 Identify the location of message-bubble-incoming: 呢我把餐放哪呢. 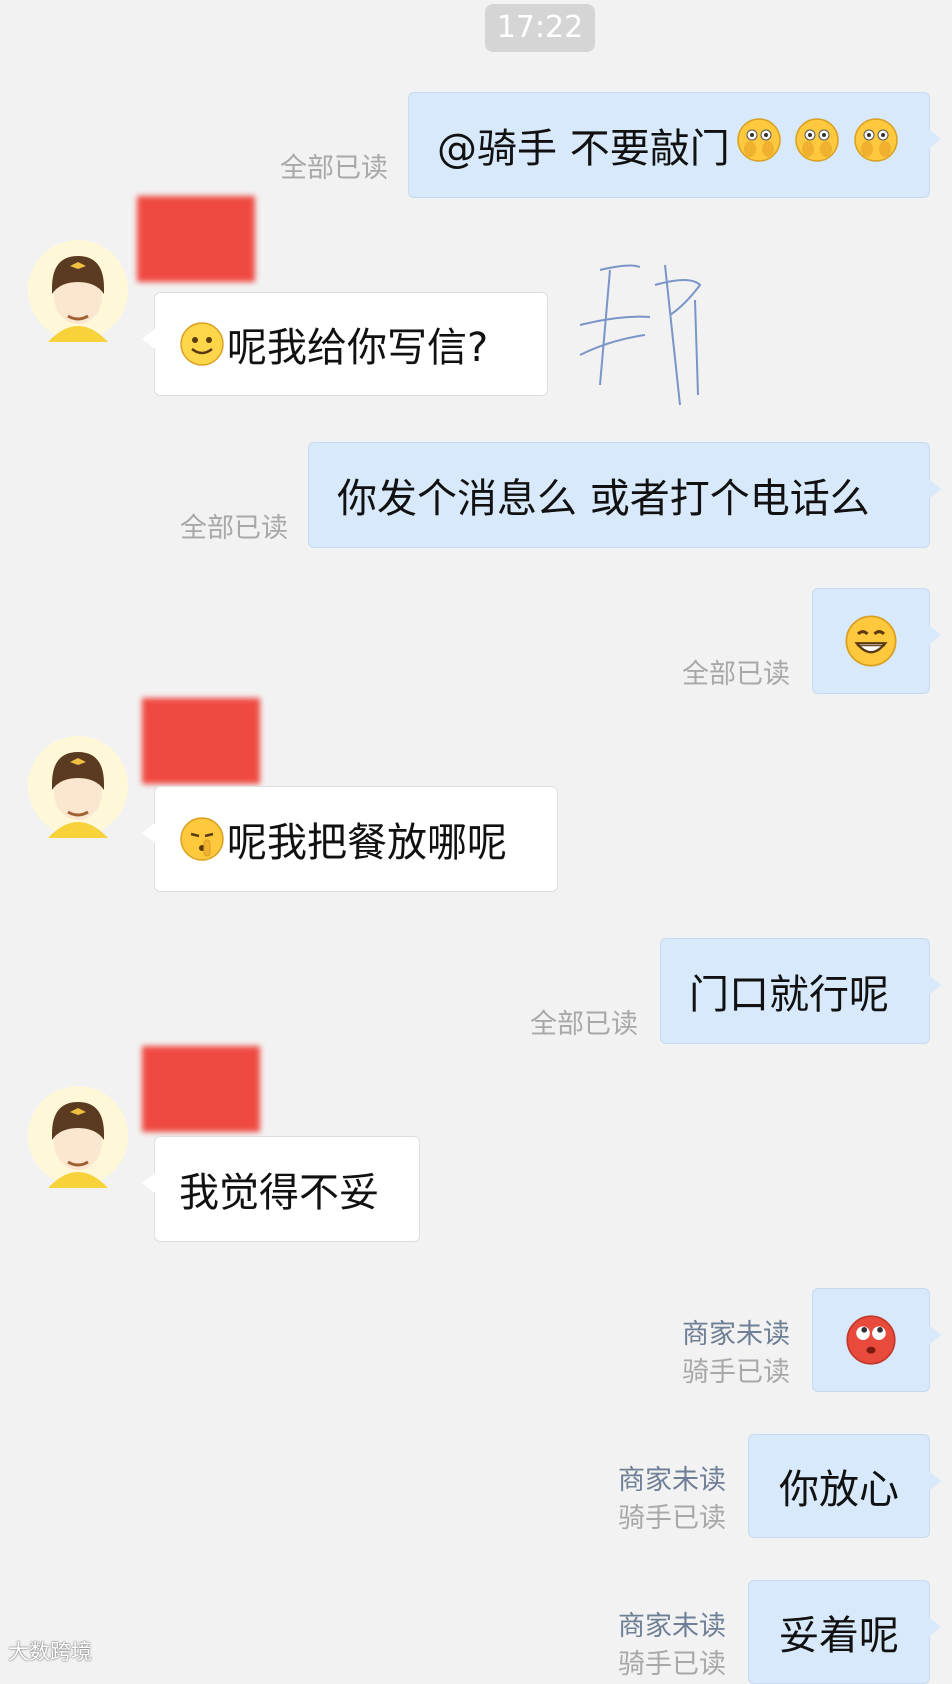
(350, 839).